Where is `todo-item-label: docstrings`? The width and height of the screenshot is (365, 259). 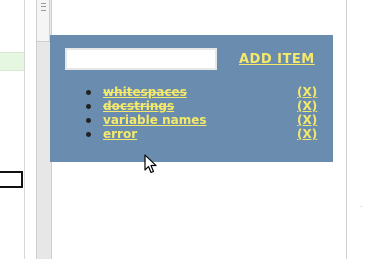 todo-item-label: docstrings is located at coordinates (138, 106).